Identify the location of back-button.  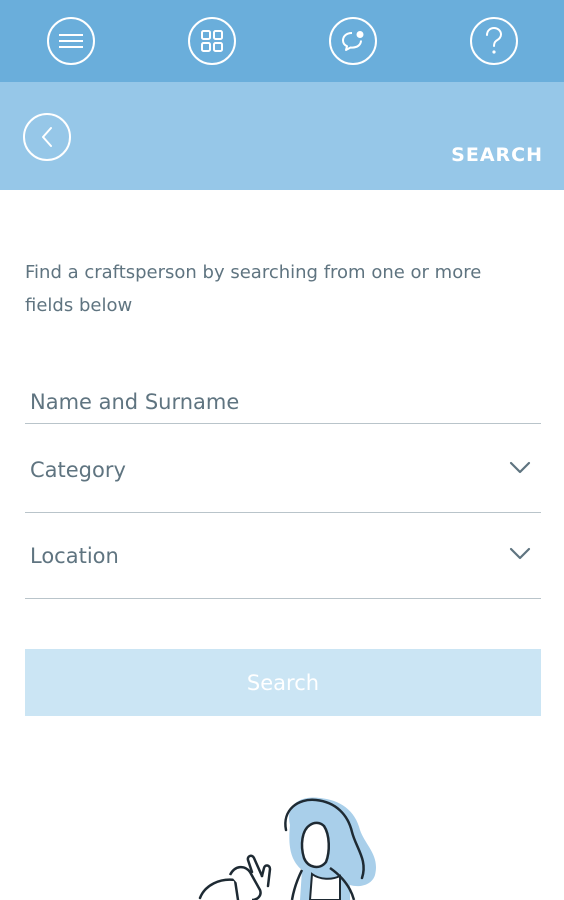
(47, 137).